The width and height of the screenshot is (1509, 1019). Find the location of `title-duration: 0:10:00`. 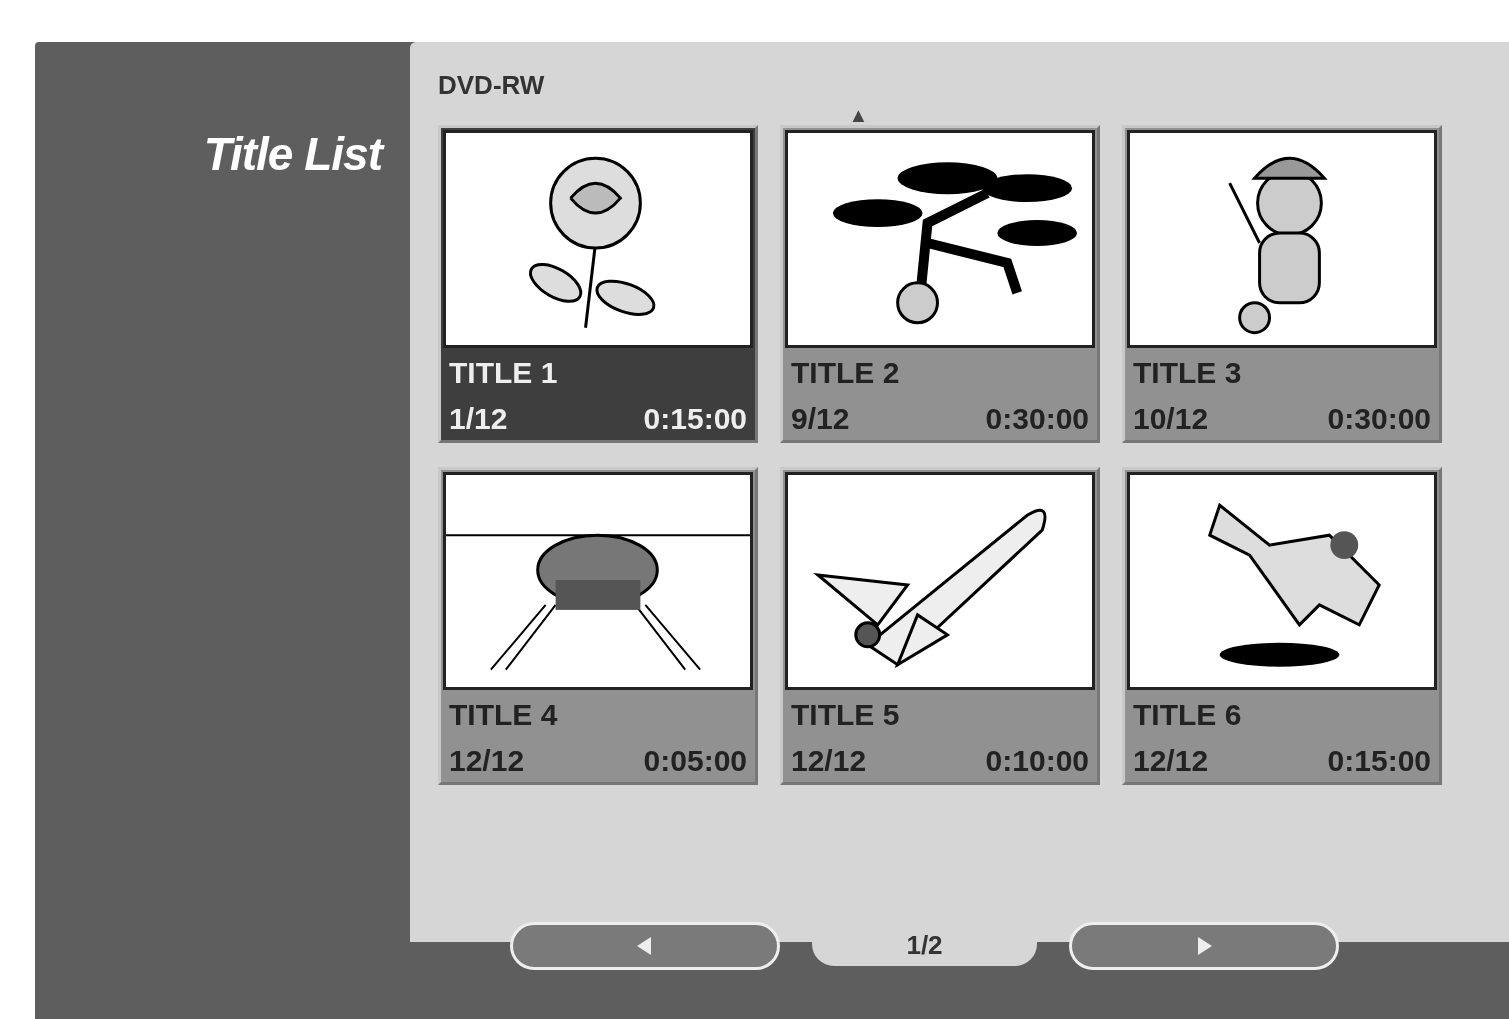

title-duration: 0:10:00 is located at coordinates (1037, 761).